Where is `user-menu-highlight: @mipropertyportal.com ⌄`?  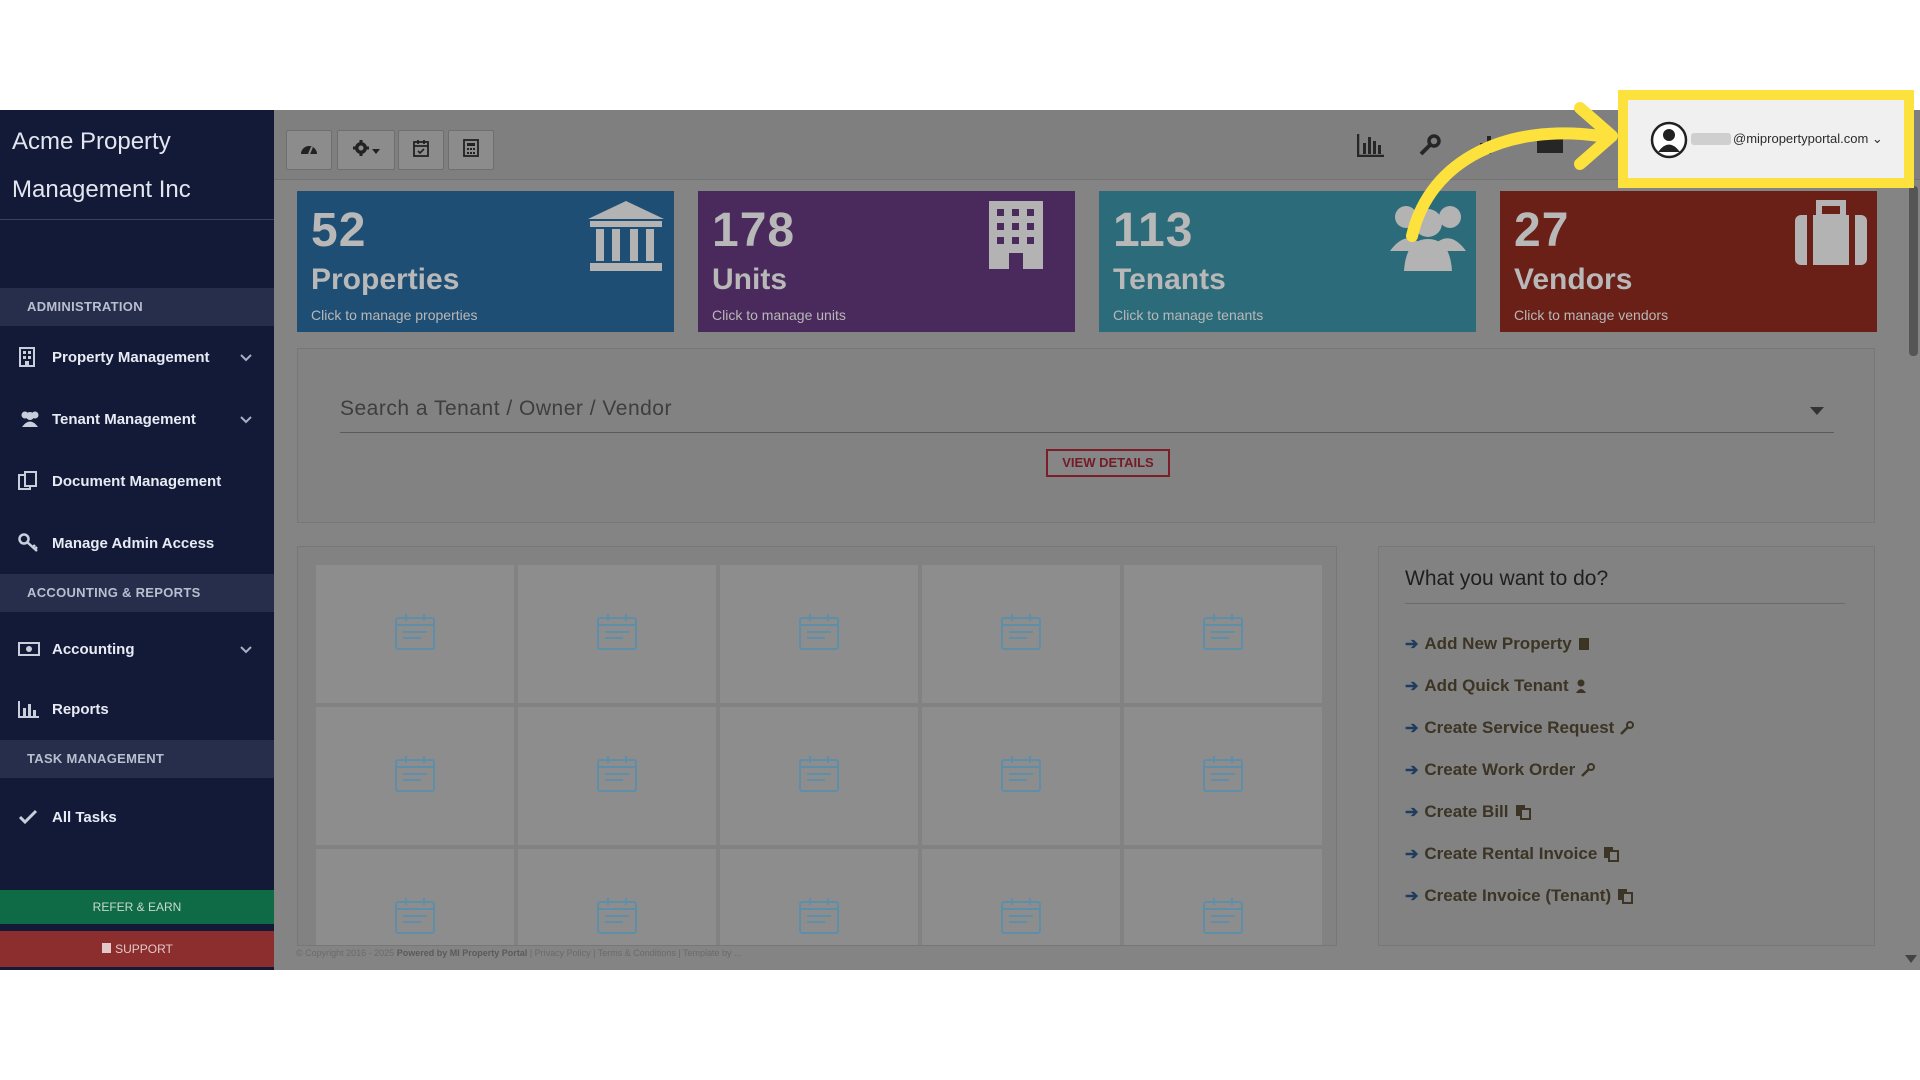 user-menu-highlight: @mipropertyportal.com ⌄ is located at coordinates (1766, 139).